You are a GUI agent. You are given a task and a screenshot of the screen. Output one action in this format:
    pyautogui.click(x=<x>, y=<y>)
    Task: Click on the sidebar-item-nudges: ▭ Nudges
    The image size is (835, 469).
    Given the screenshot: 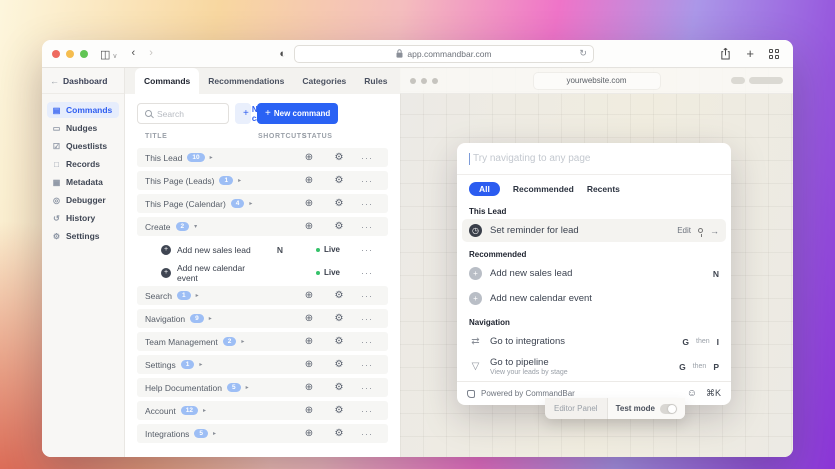 What is the action you would take?
    pyautogui.click(x=83, y=128)
    